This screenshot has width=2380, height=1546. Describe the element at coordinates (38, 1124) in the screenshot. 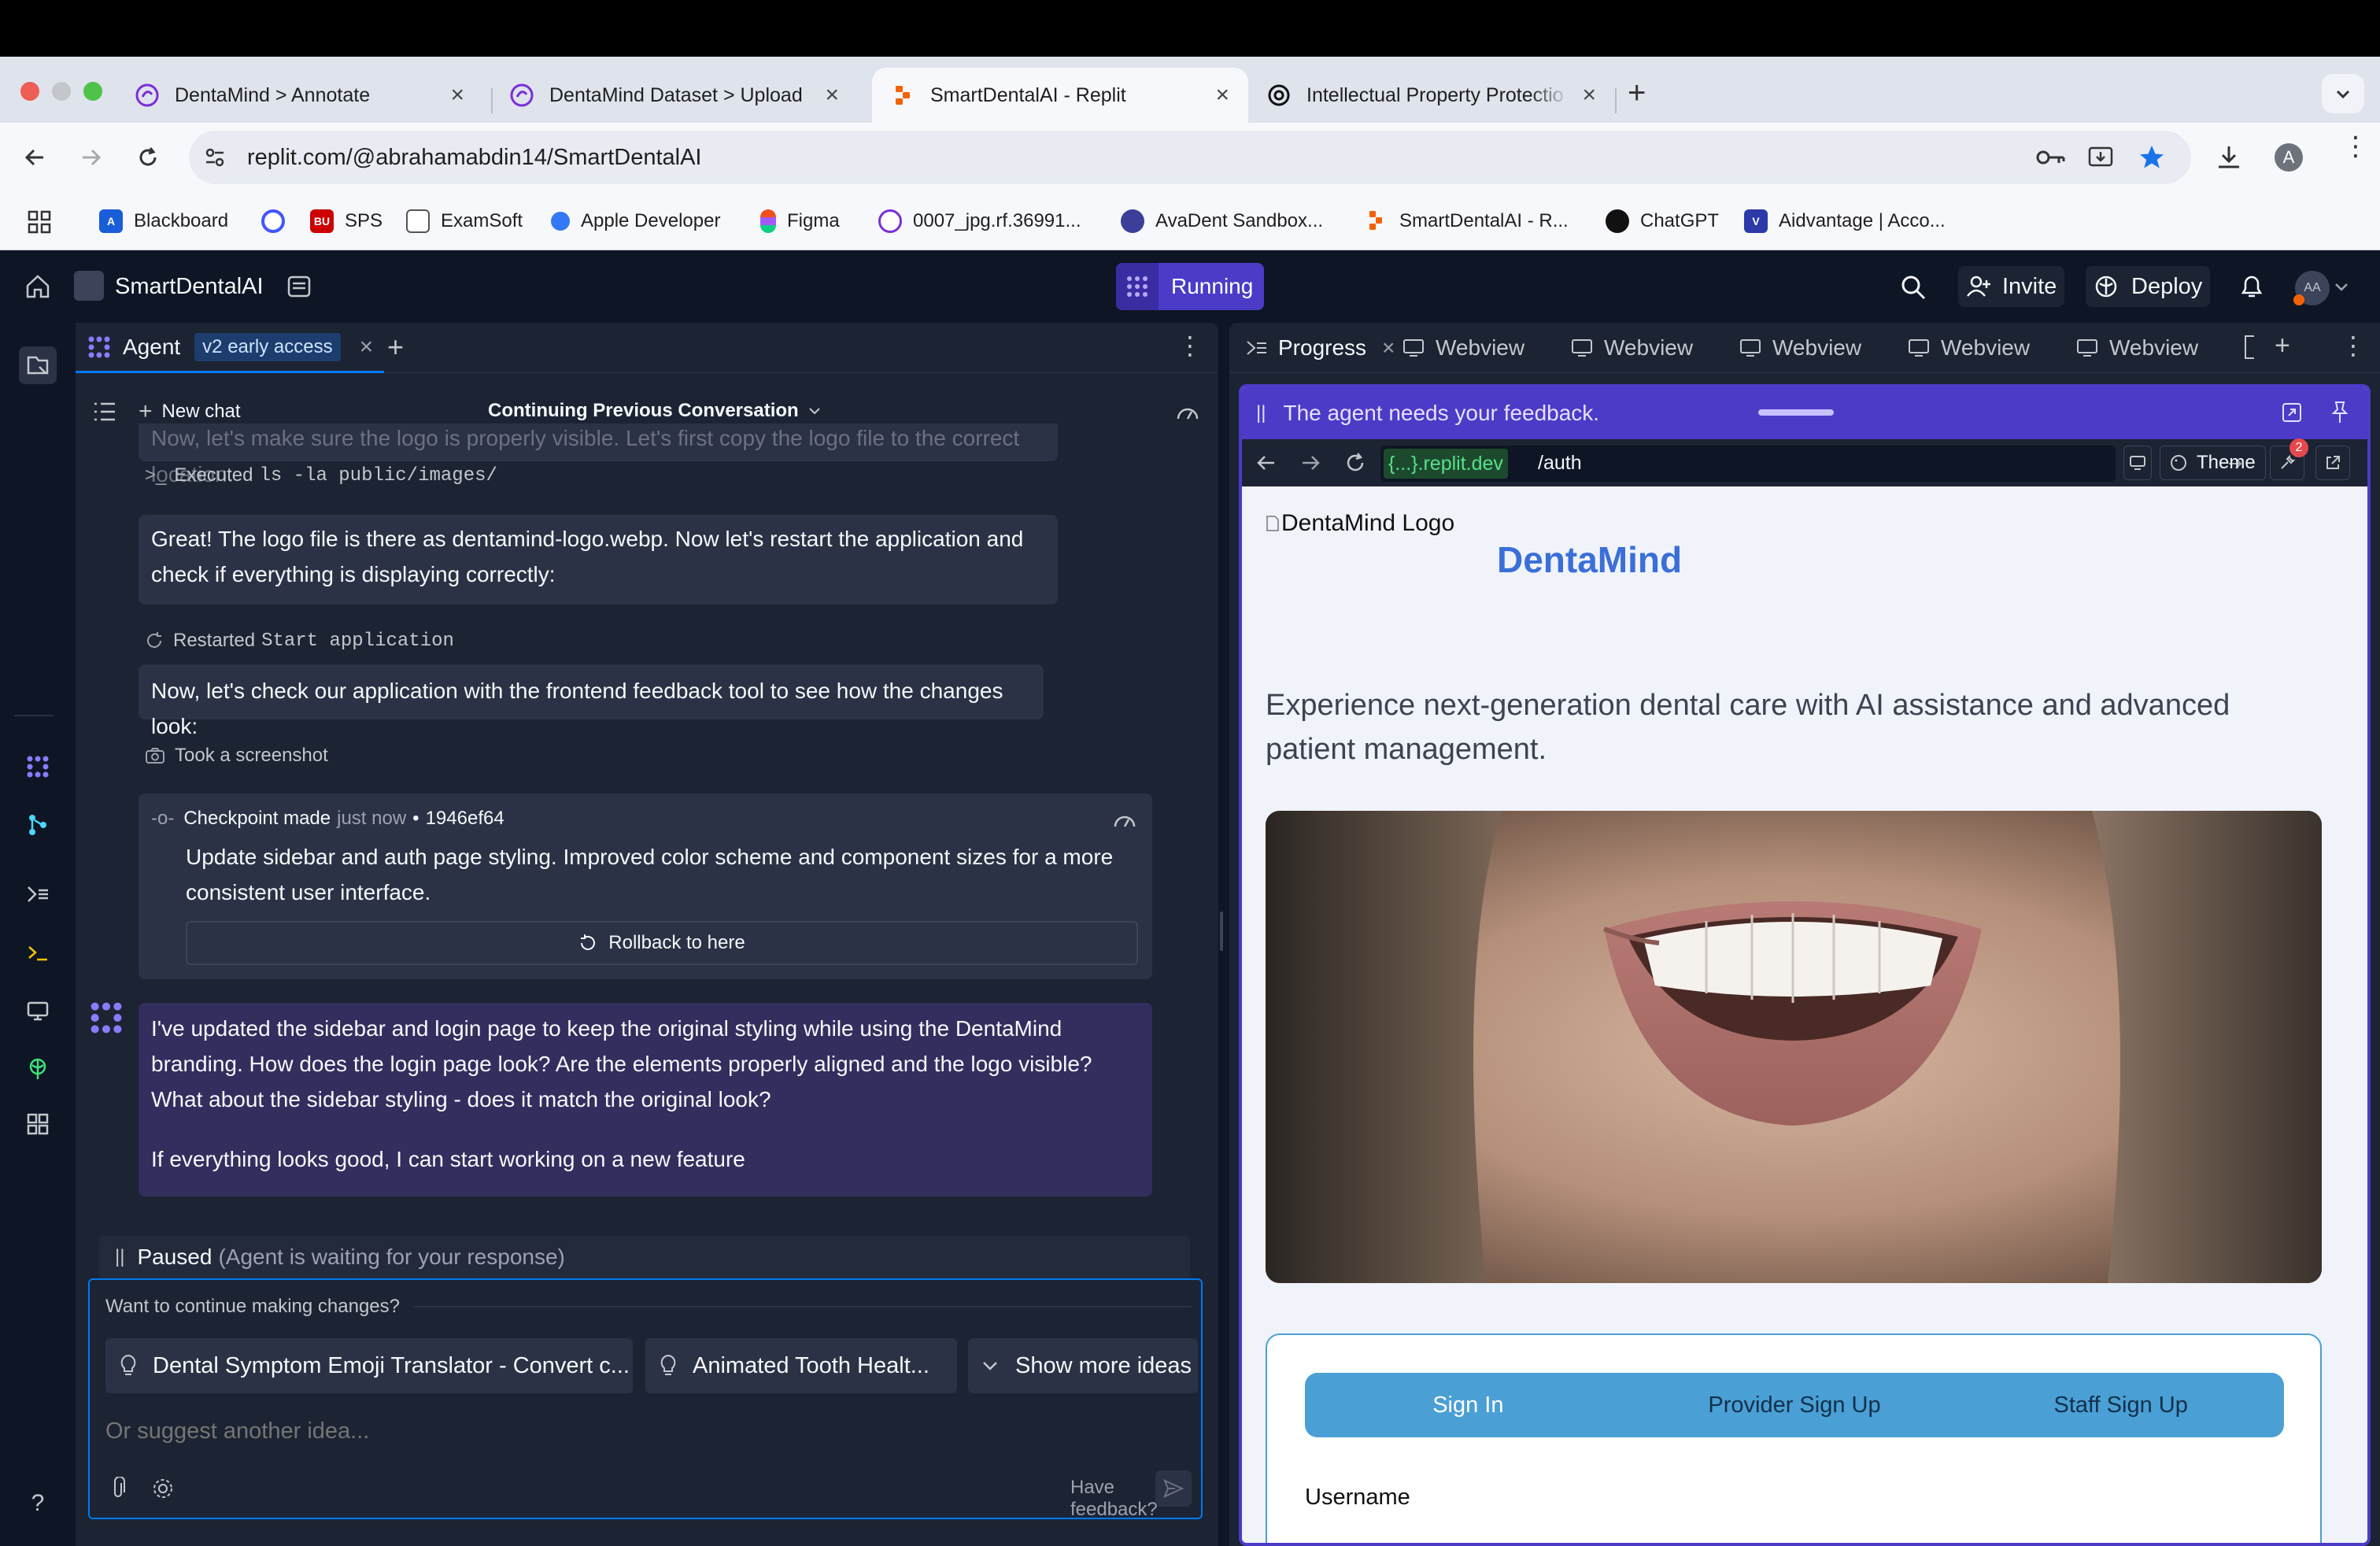

I see `rail-all-tools` at that location.